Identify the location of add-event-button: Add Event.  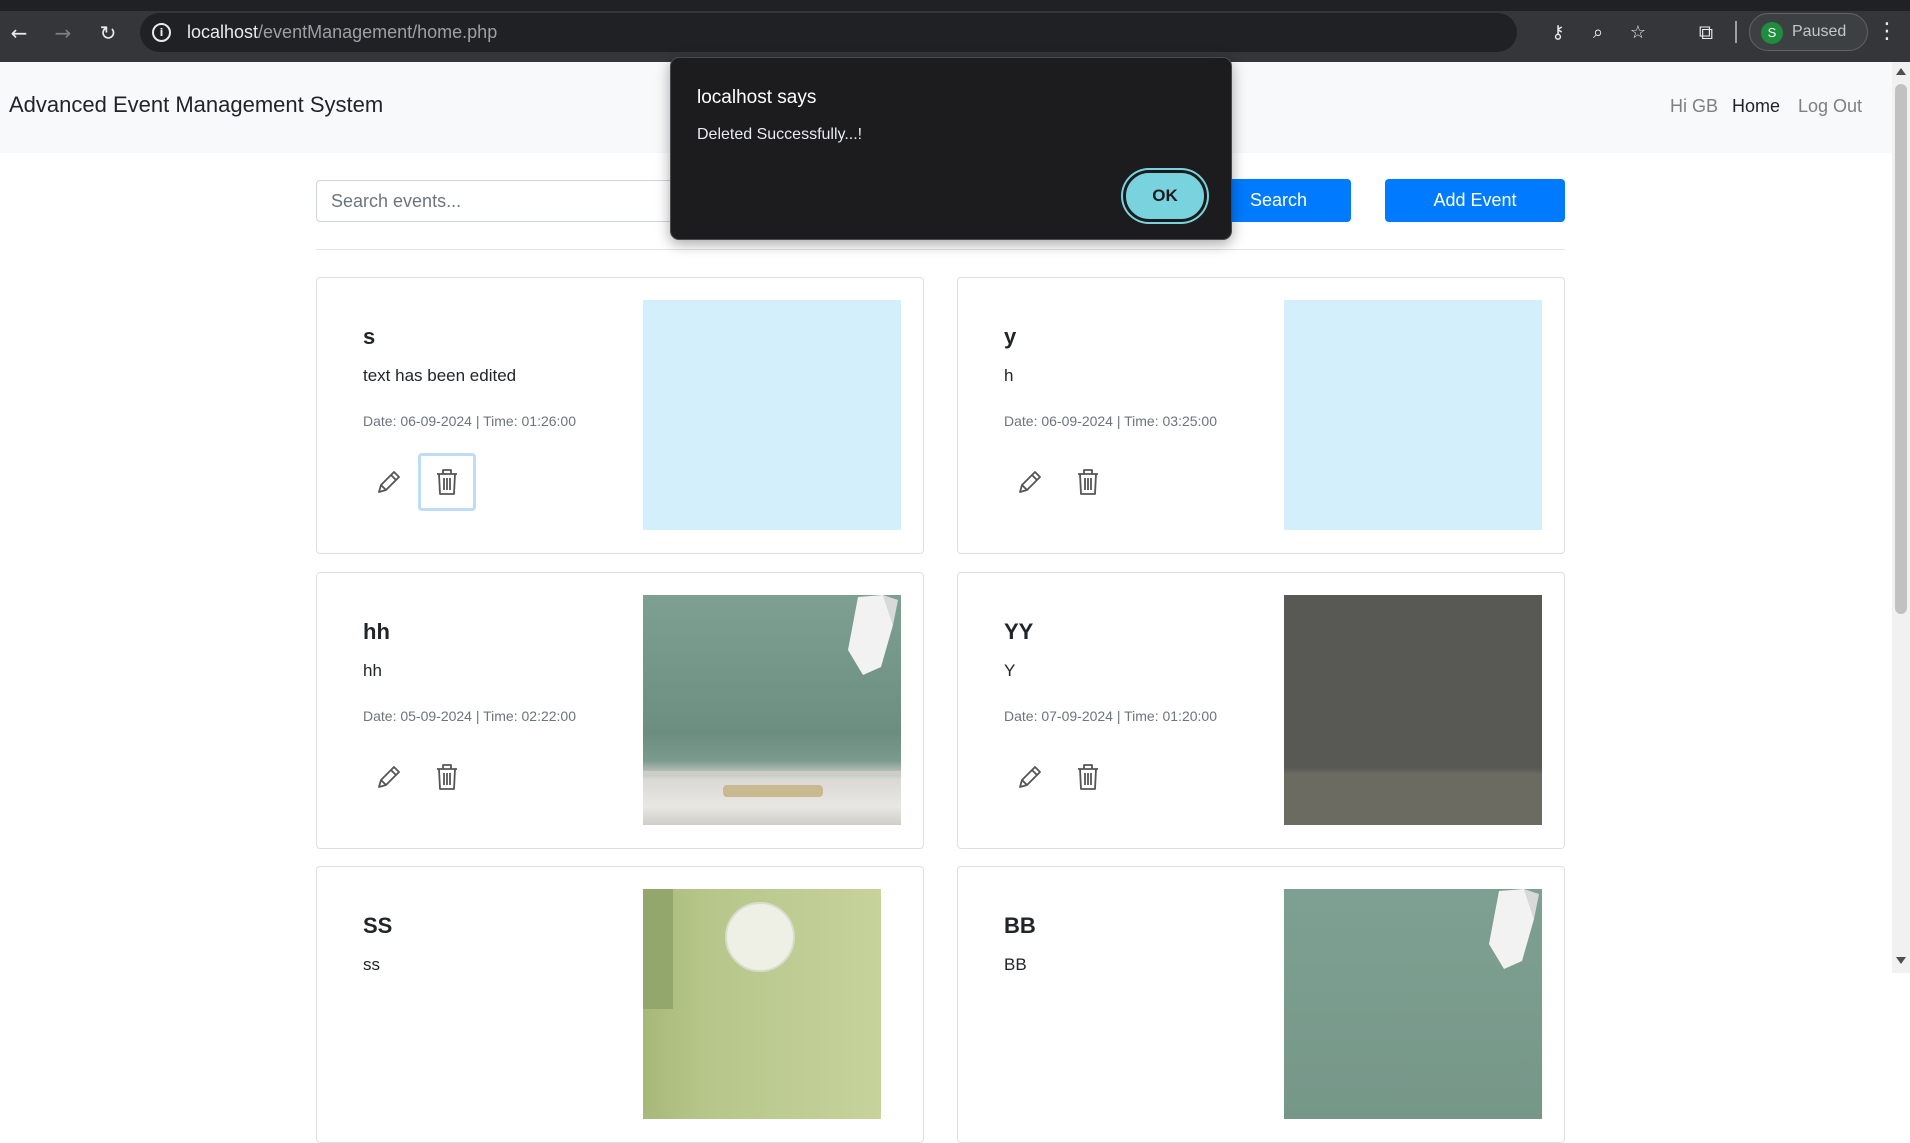
(1475, 200).